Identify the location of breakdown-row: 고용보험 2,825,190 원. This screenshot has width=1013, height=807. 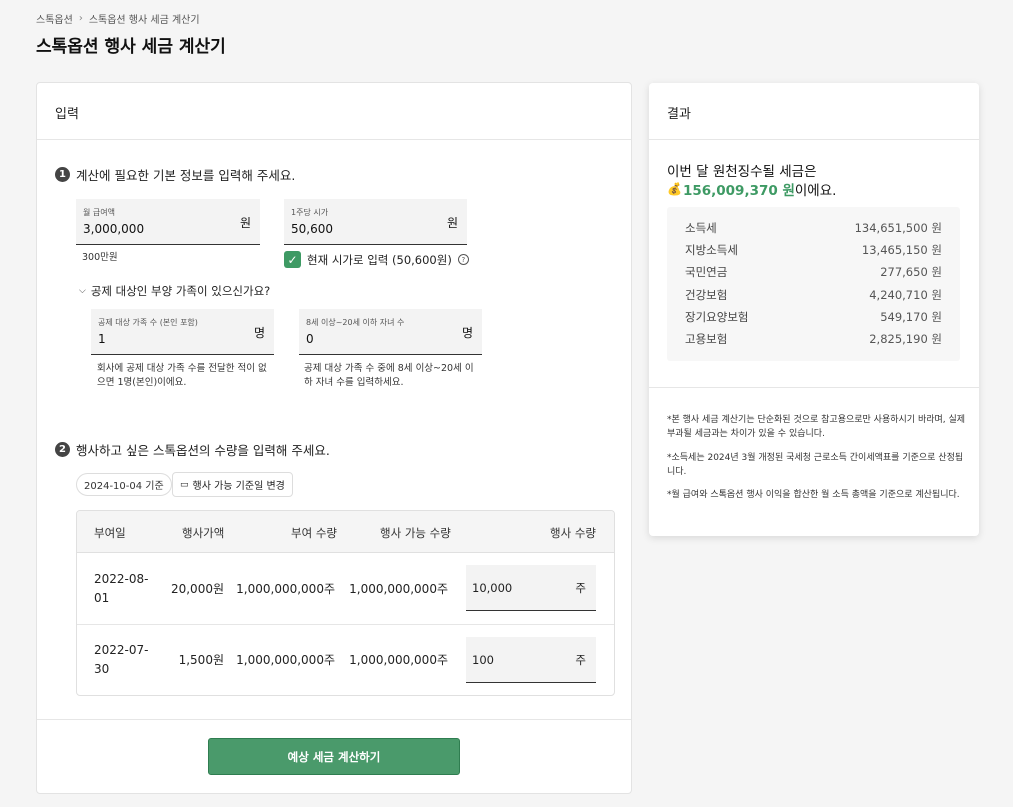
(813, 339).